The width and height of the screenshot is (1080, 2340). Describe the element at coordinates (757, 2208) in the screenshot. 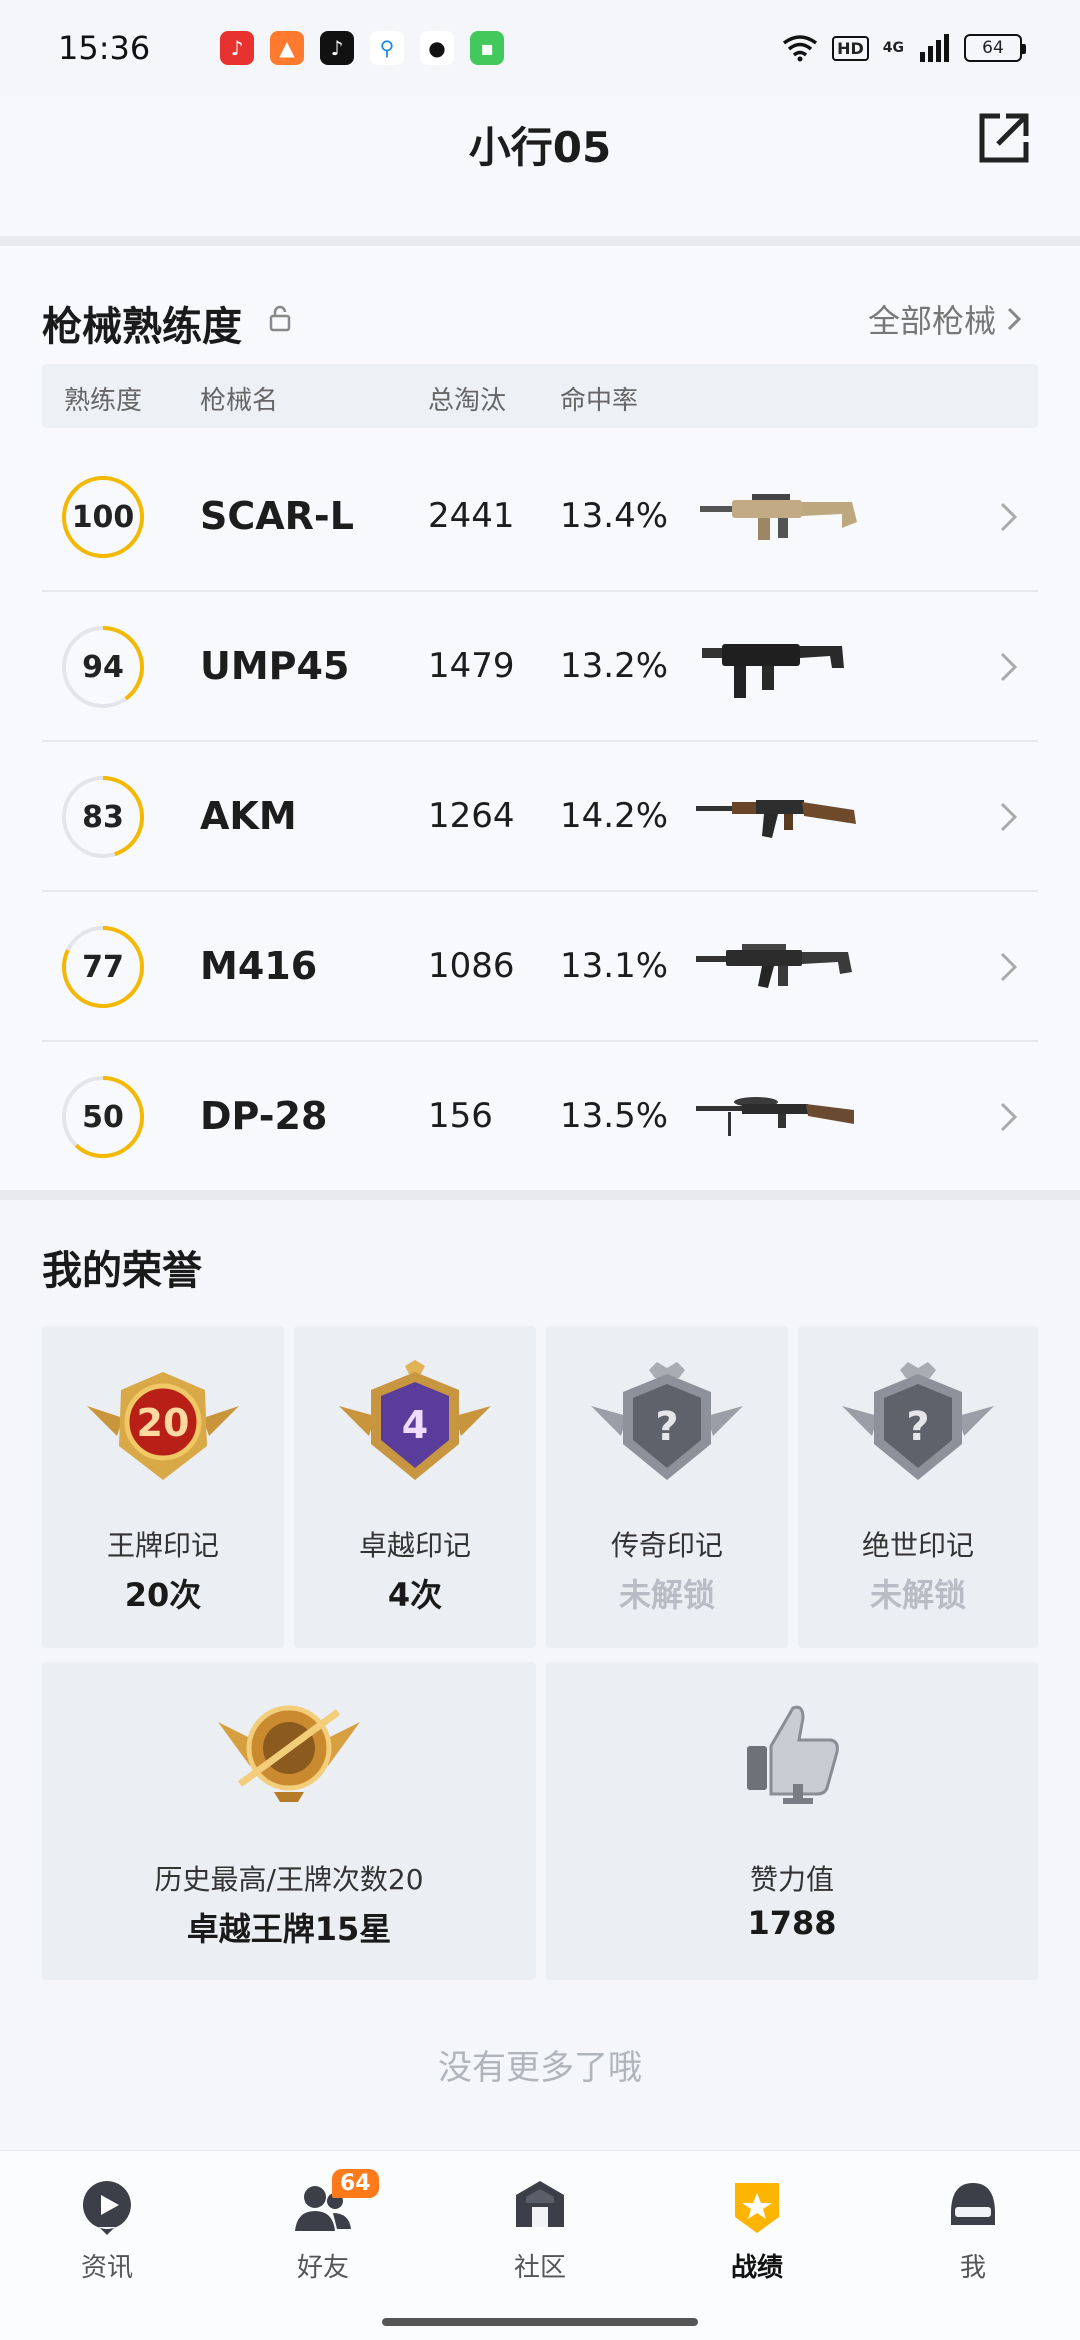

I see `stats-medal-icon` at that location.